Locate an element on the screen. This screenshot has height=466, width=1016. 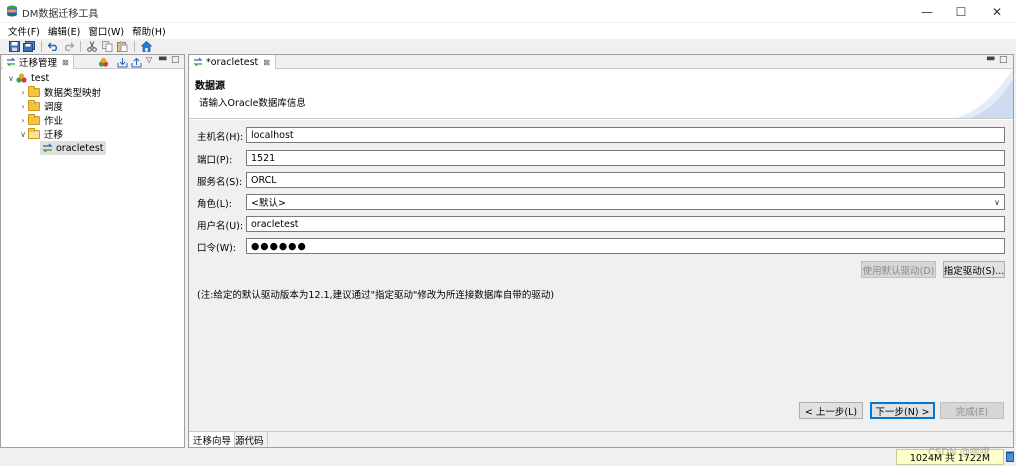
redo-icon is located at coordinates (68, 46).